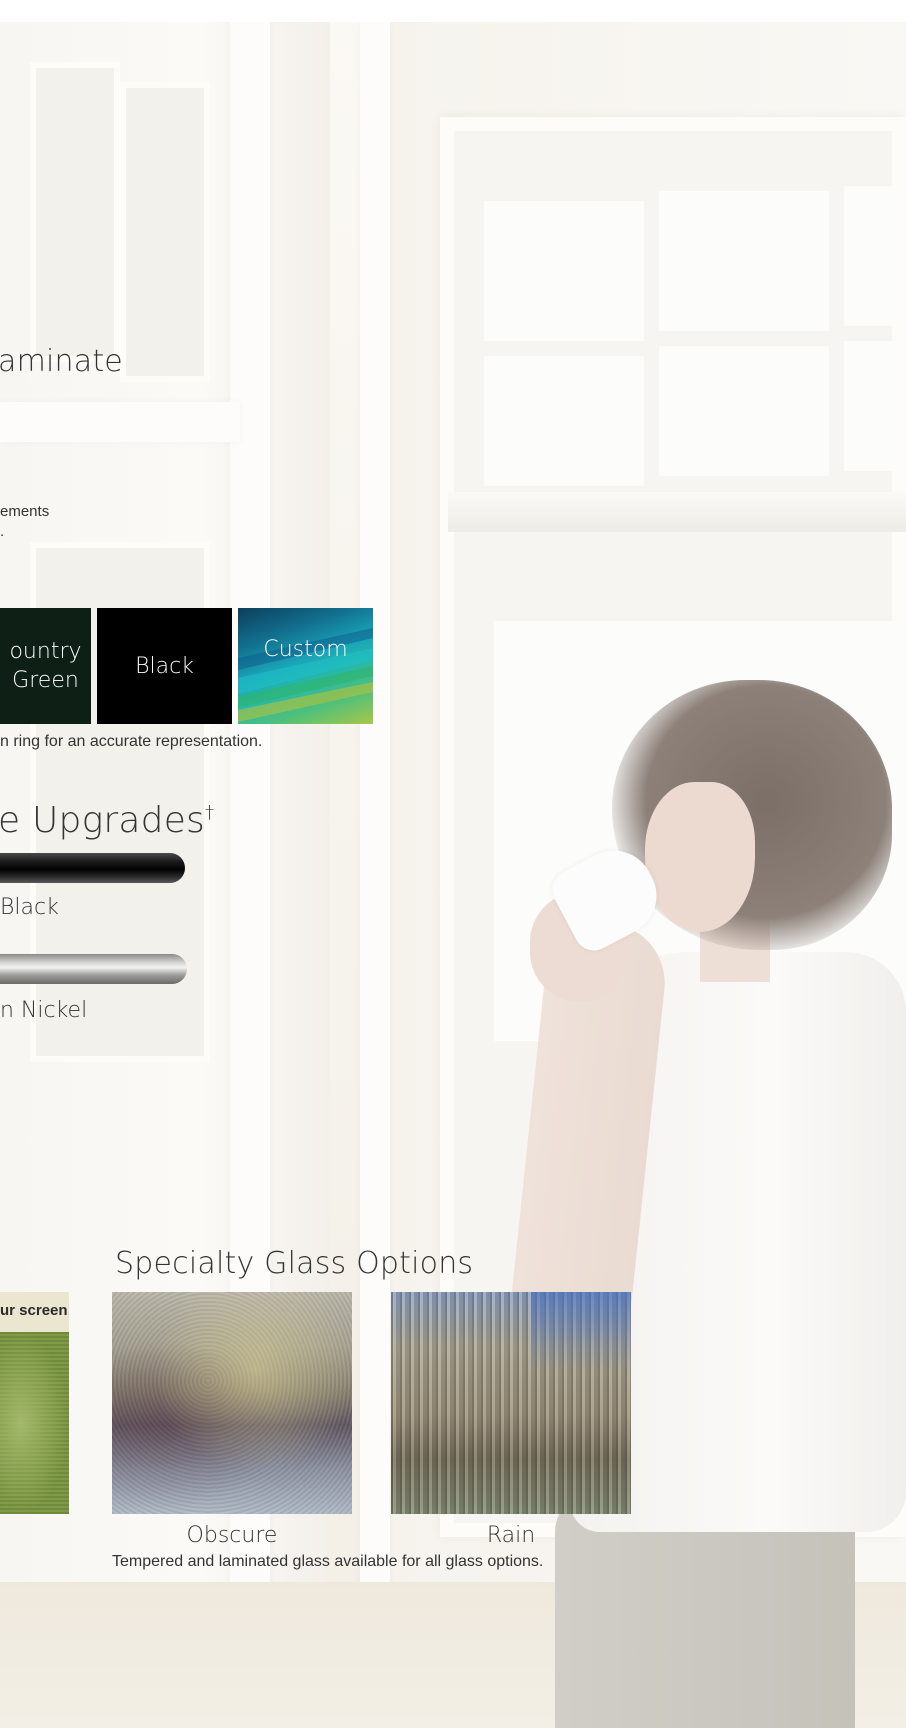 This screenshot has width=906, height=1728. Describe the element at coordinates (2, 531) in the screenshot. I see `laminate-note-line: .` at that location.